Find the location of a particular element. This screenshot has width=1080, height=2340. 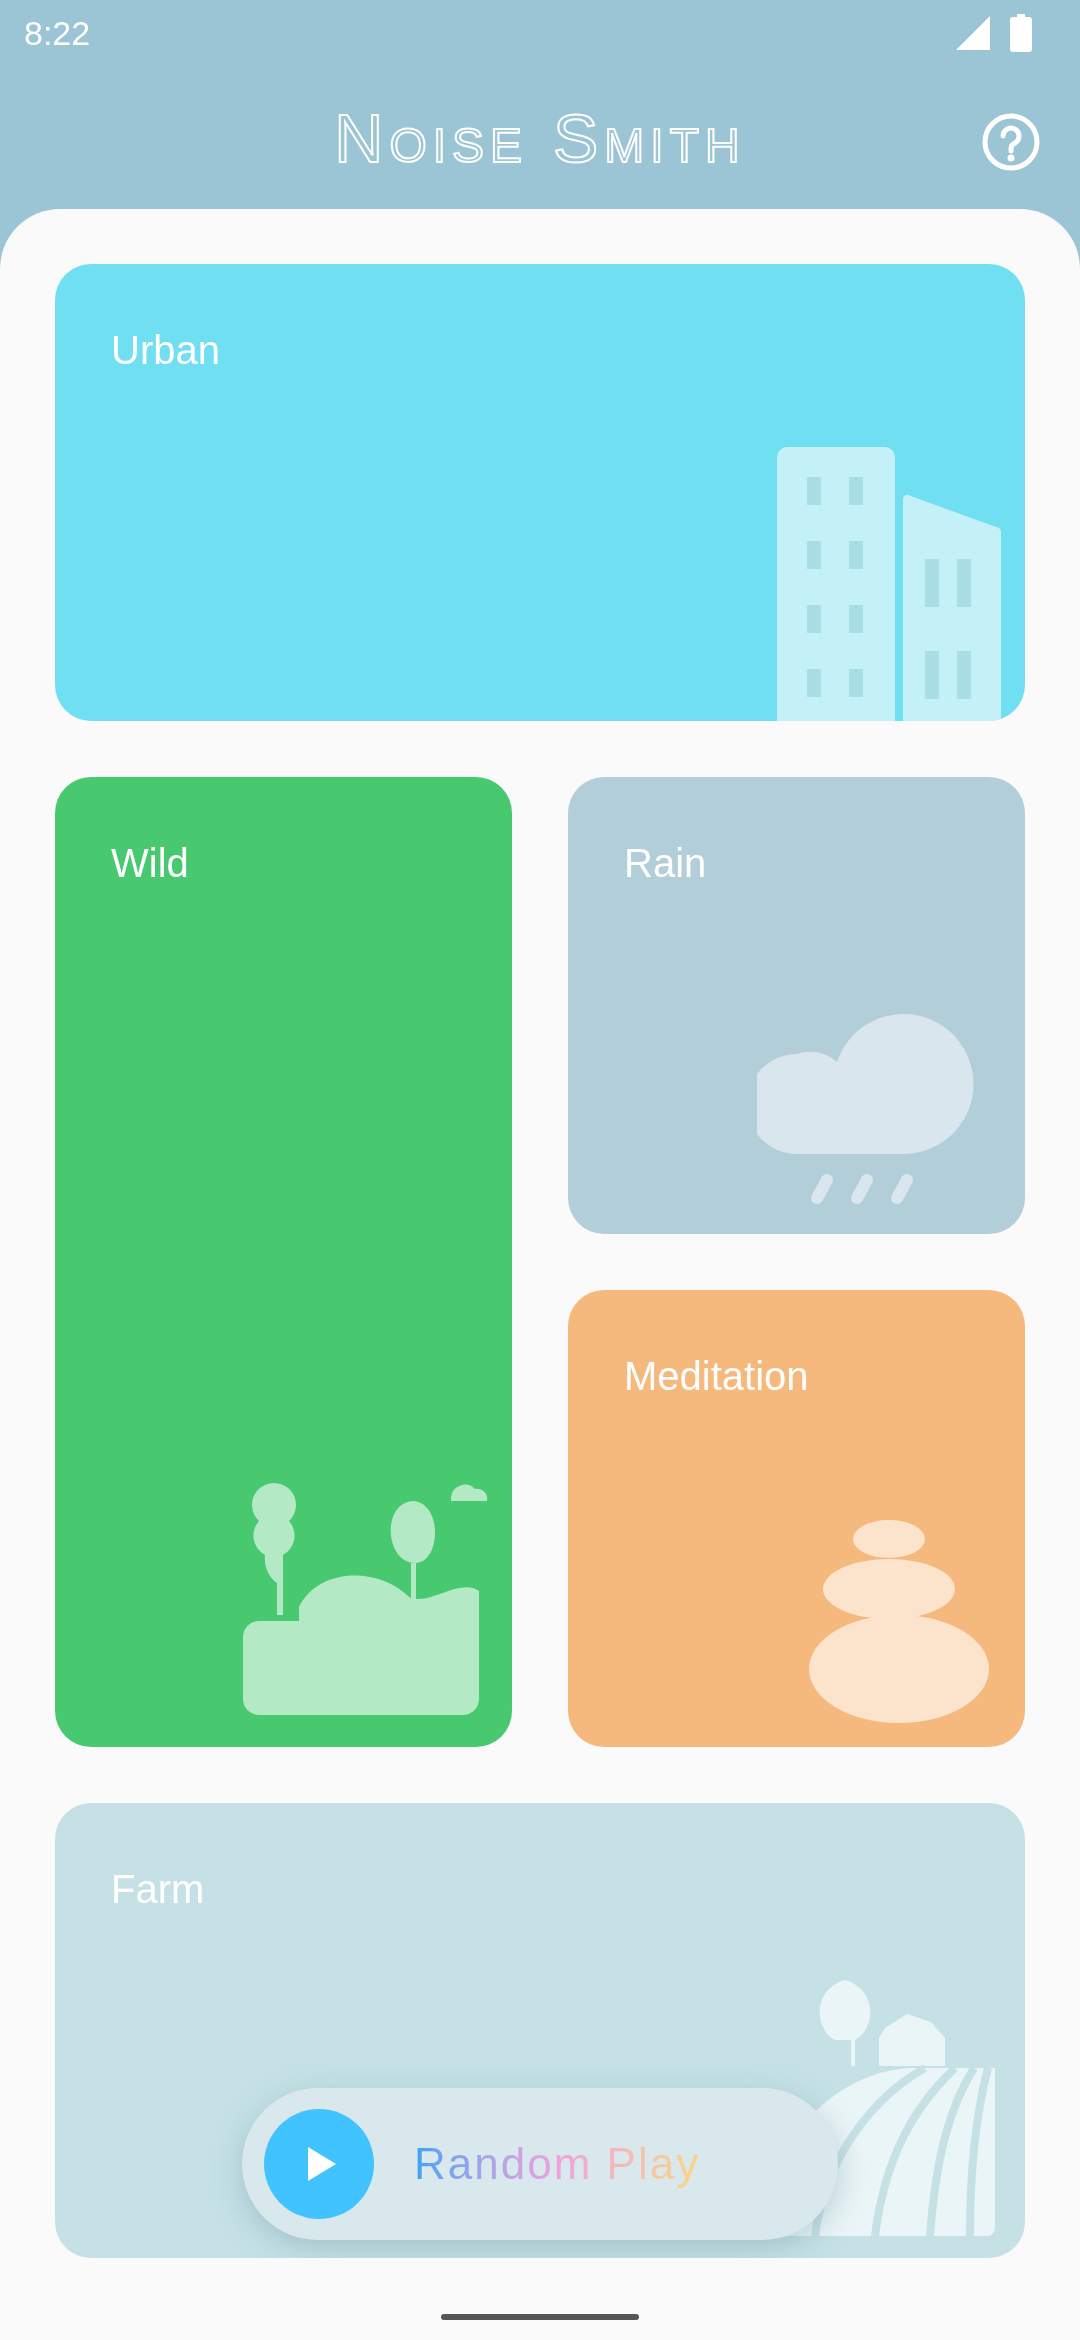

category-card: Meditation is located at coordinates (796, 1518).